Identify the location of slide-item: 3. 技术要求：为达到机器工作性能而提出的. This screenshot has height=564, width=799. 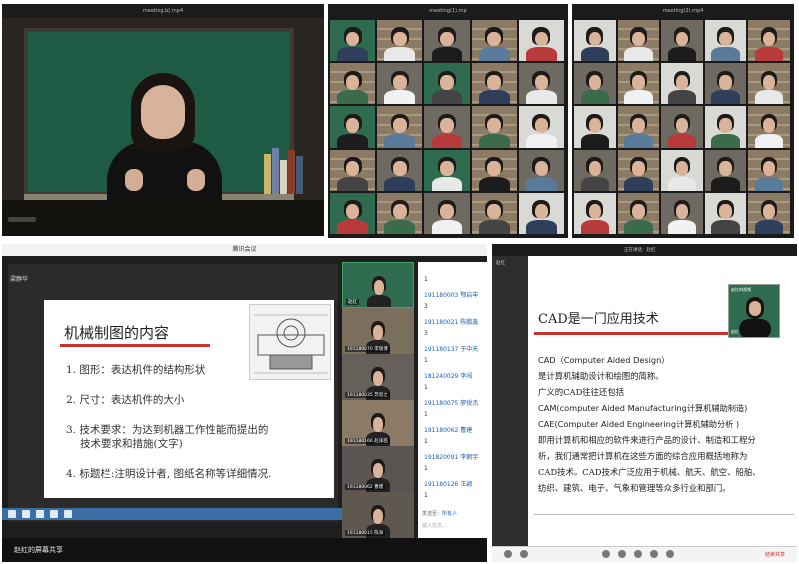
(167, 430).